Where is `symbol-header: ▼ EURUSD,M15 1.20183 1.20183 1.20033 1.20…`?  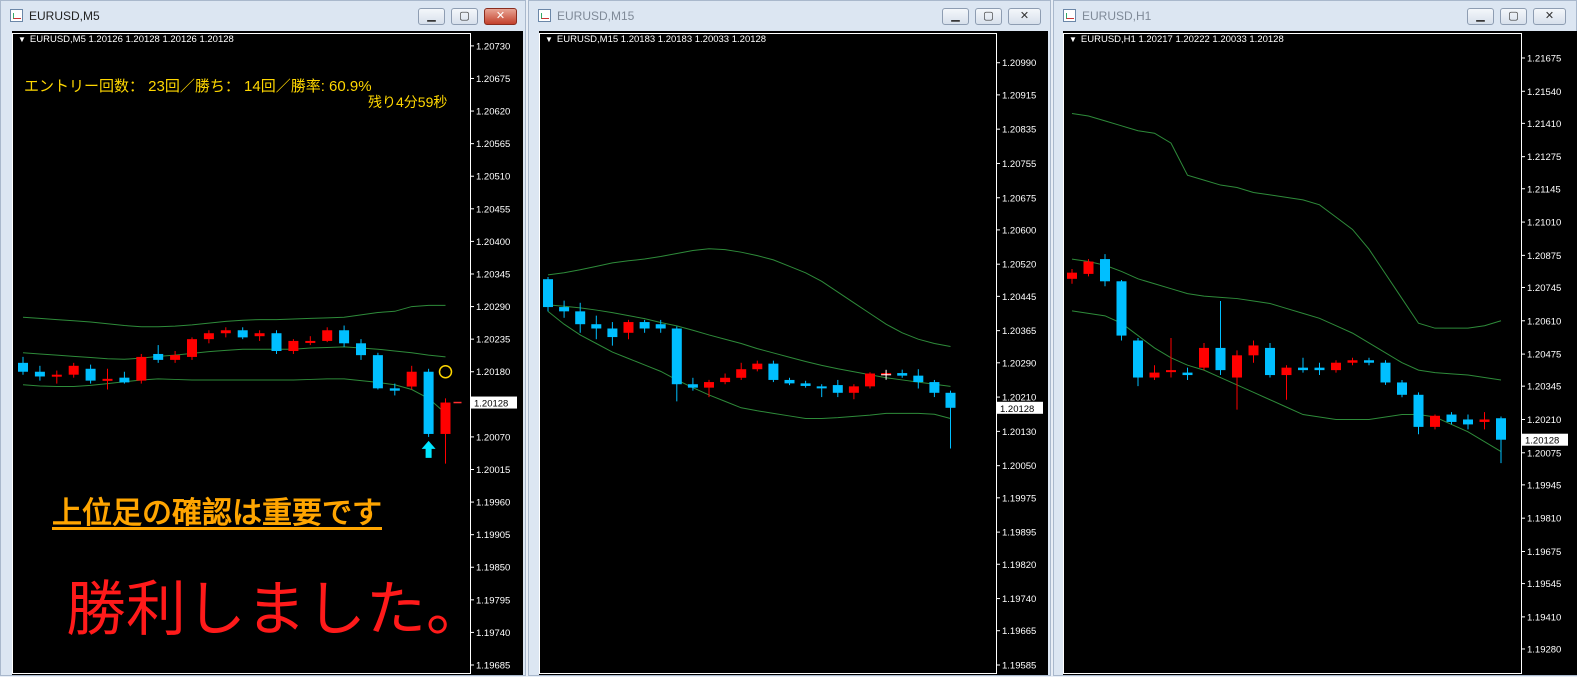
symbol-header: ▼ EURUSD,M15 1.20183 1.20183 1.20033 1.20… is located at coordinates (655, 39).